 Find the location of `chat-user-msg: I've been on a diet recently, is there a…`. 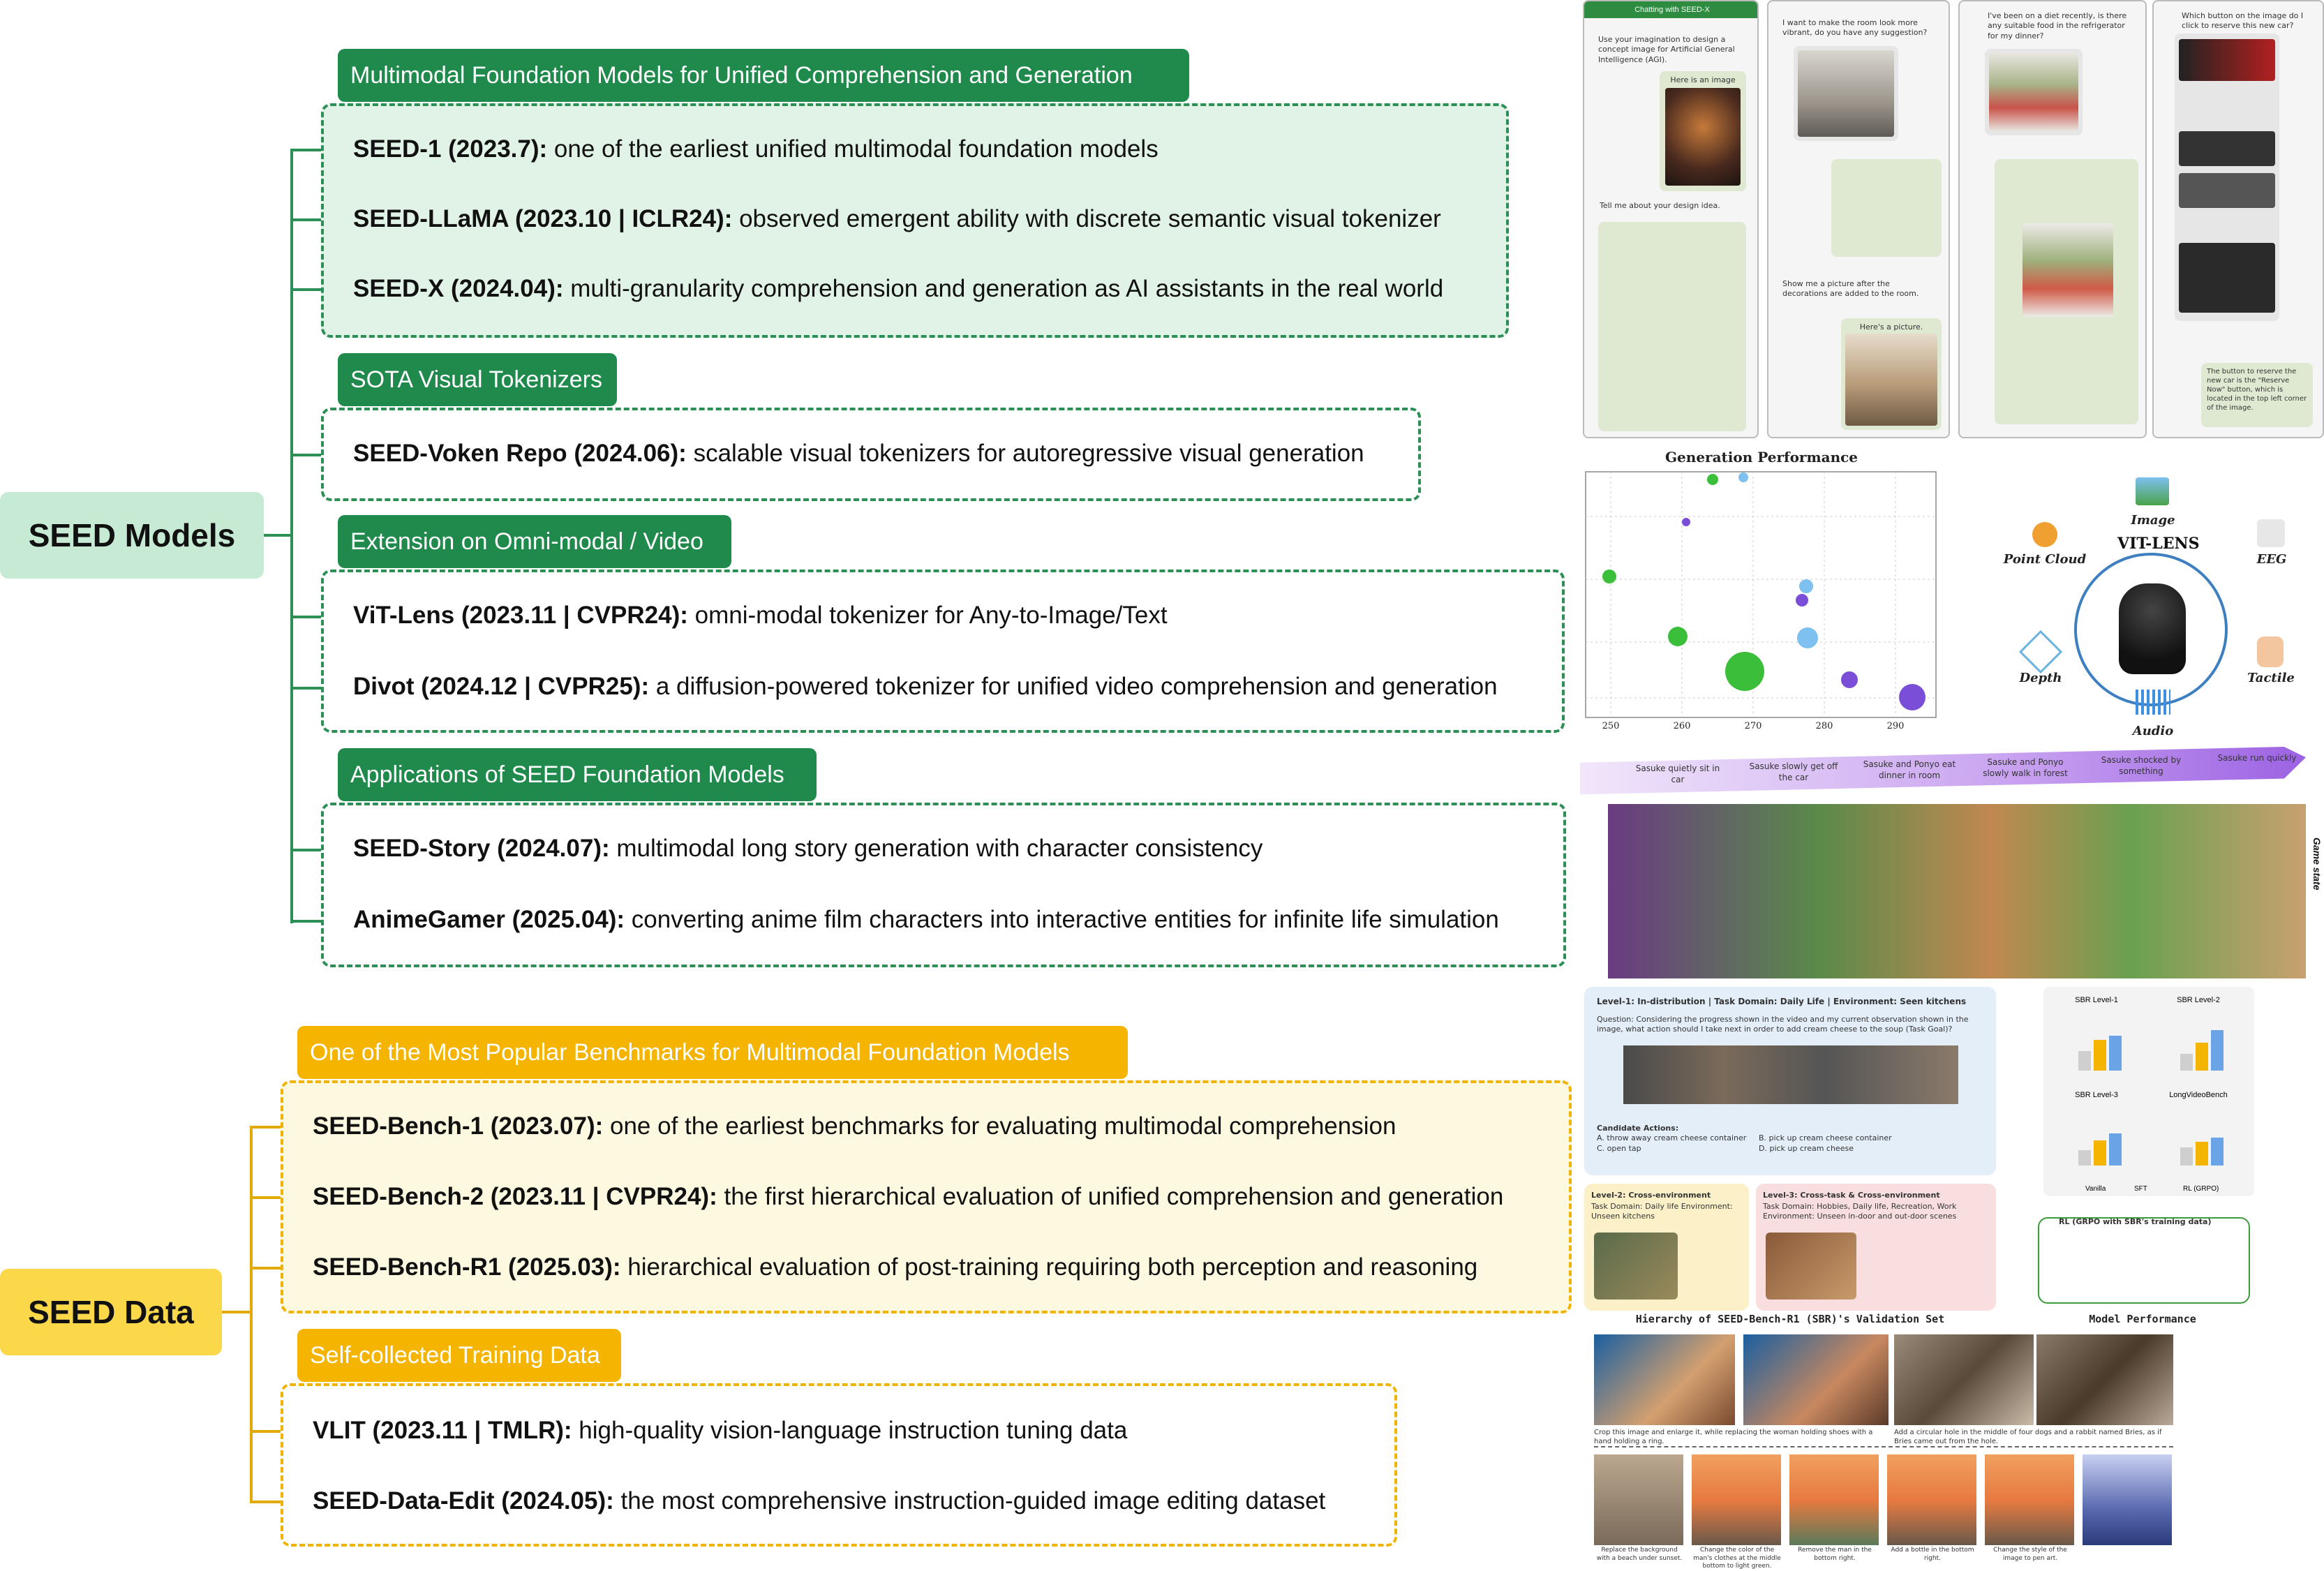

chat-user-msg: I've been on a diet recently, is there a… is located at coordinates (2057, 25).